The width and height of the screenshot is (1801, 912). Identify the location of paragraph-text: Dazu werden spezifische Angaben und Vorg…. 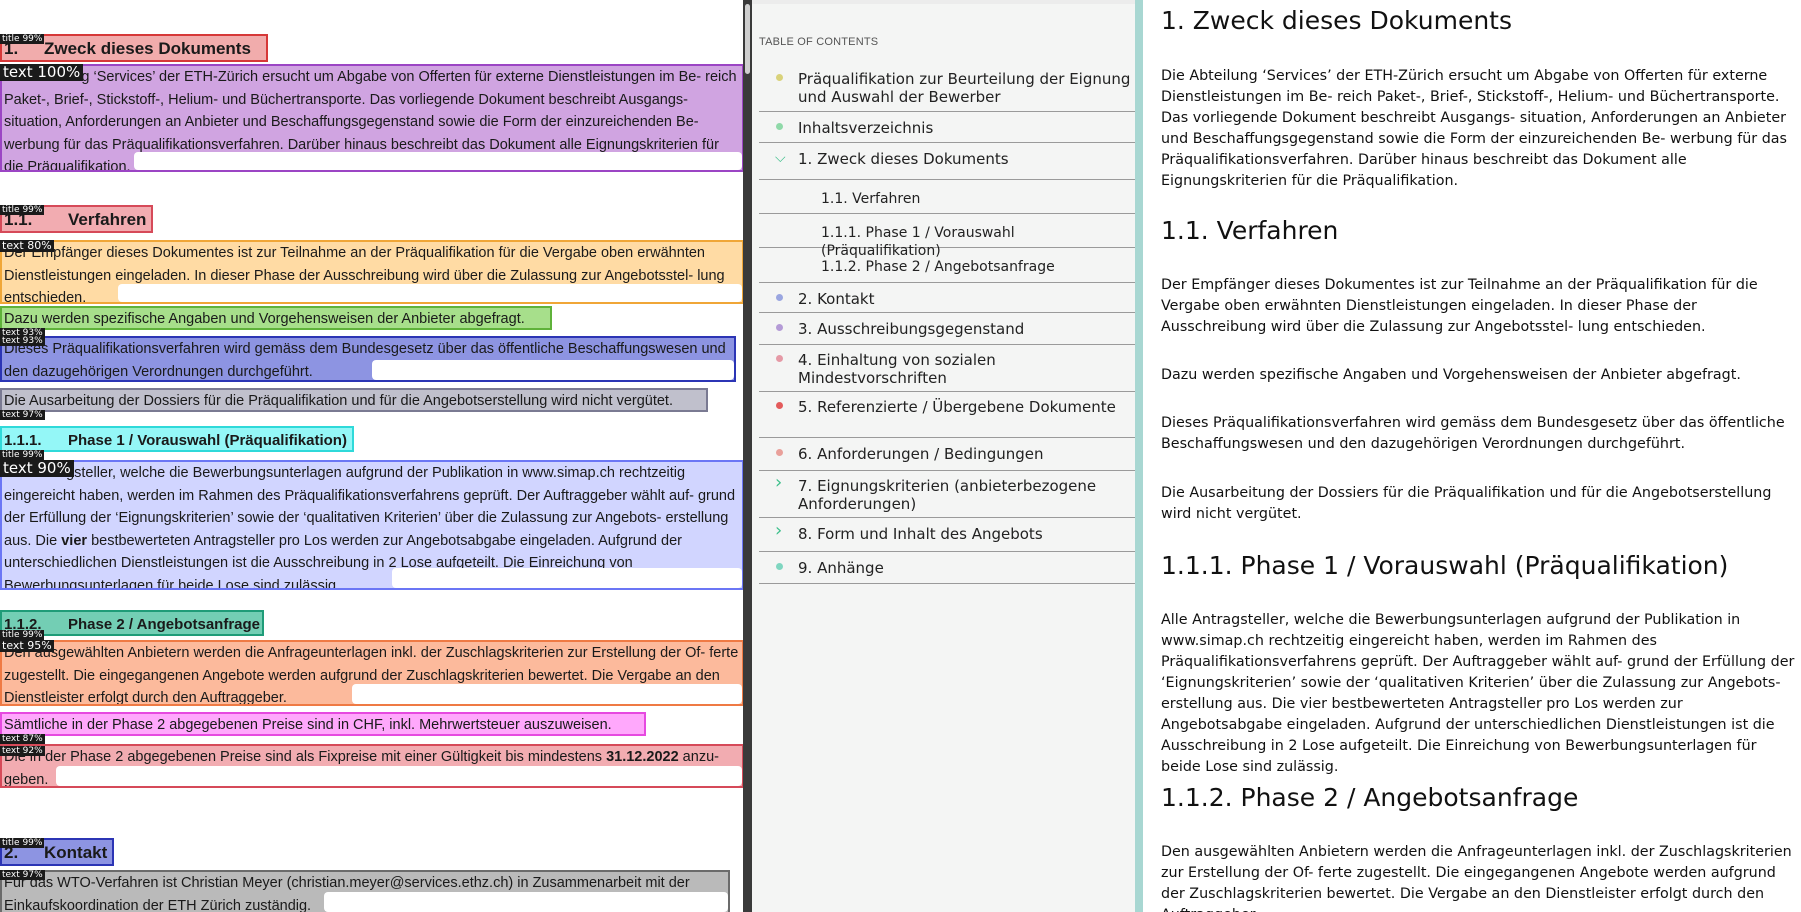
(264, 319).